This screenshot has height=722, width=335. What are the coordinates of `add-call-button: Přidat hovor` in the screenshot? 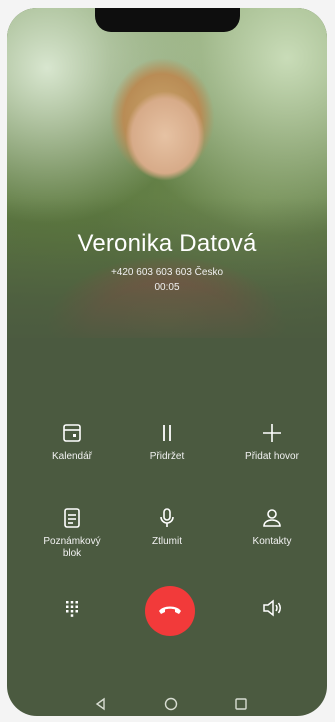 It's located at (272, 442).